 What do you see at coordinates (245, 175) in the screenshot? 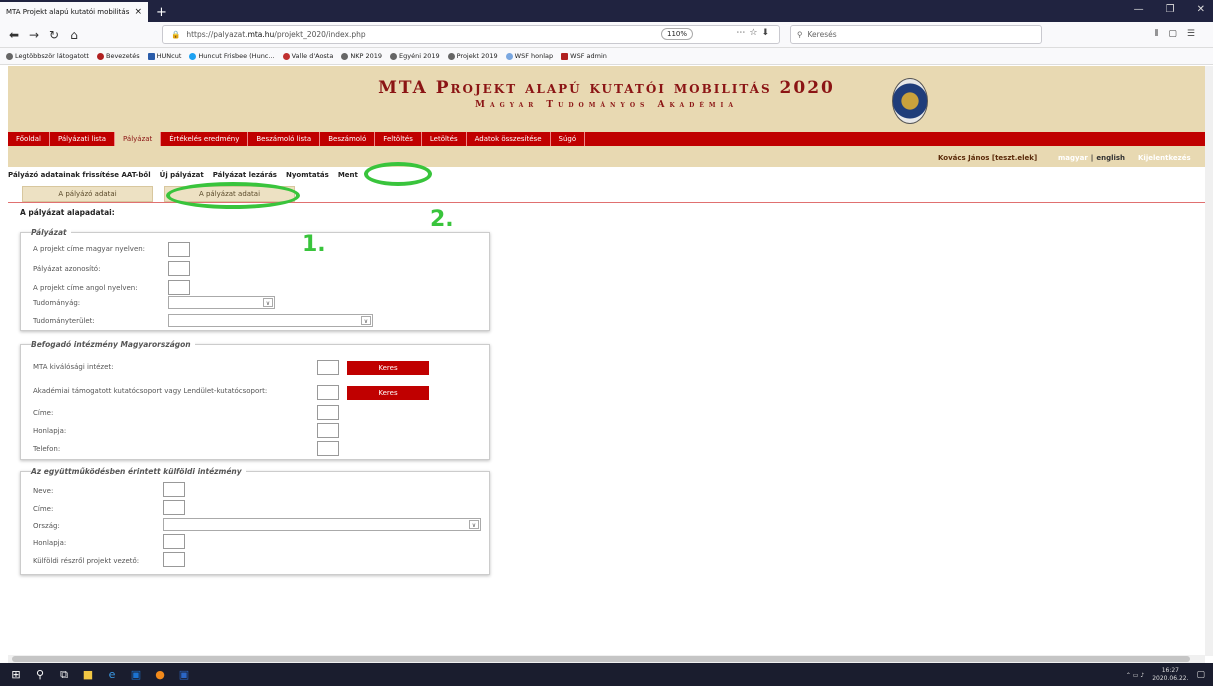
I see `close-application-link: Pályázat lezárás` at bounding box center [245, 175].